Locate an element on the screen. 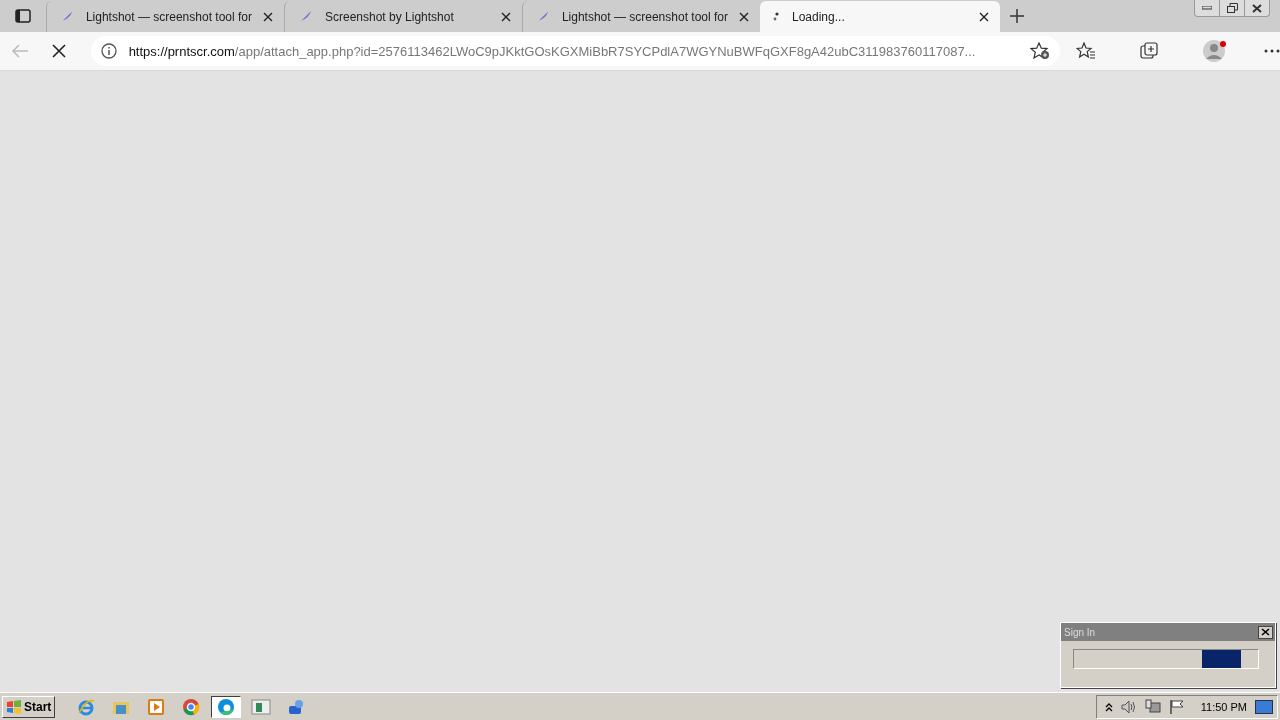  play-icon is located at coordinates (156, 706).